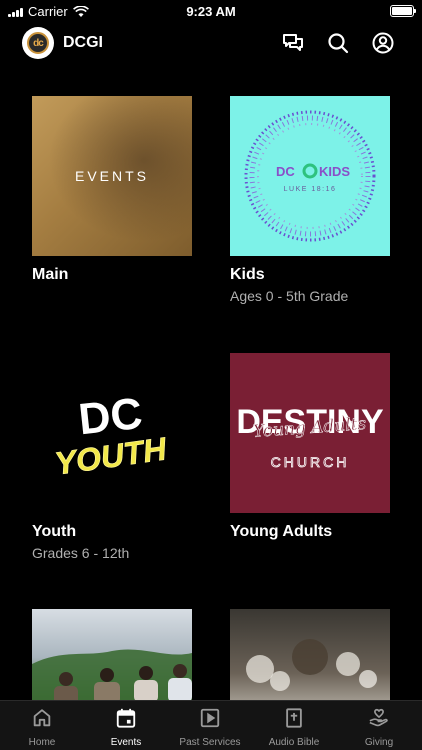  Describe the element at coordinates (42, 727) in the screenshot. I see `tab-home: Home` at that location.